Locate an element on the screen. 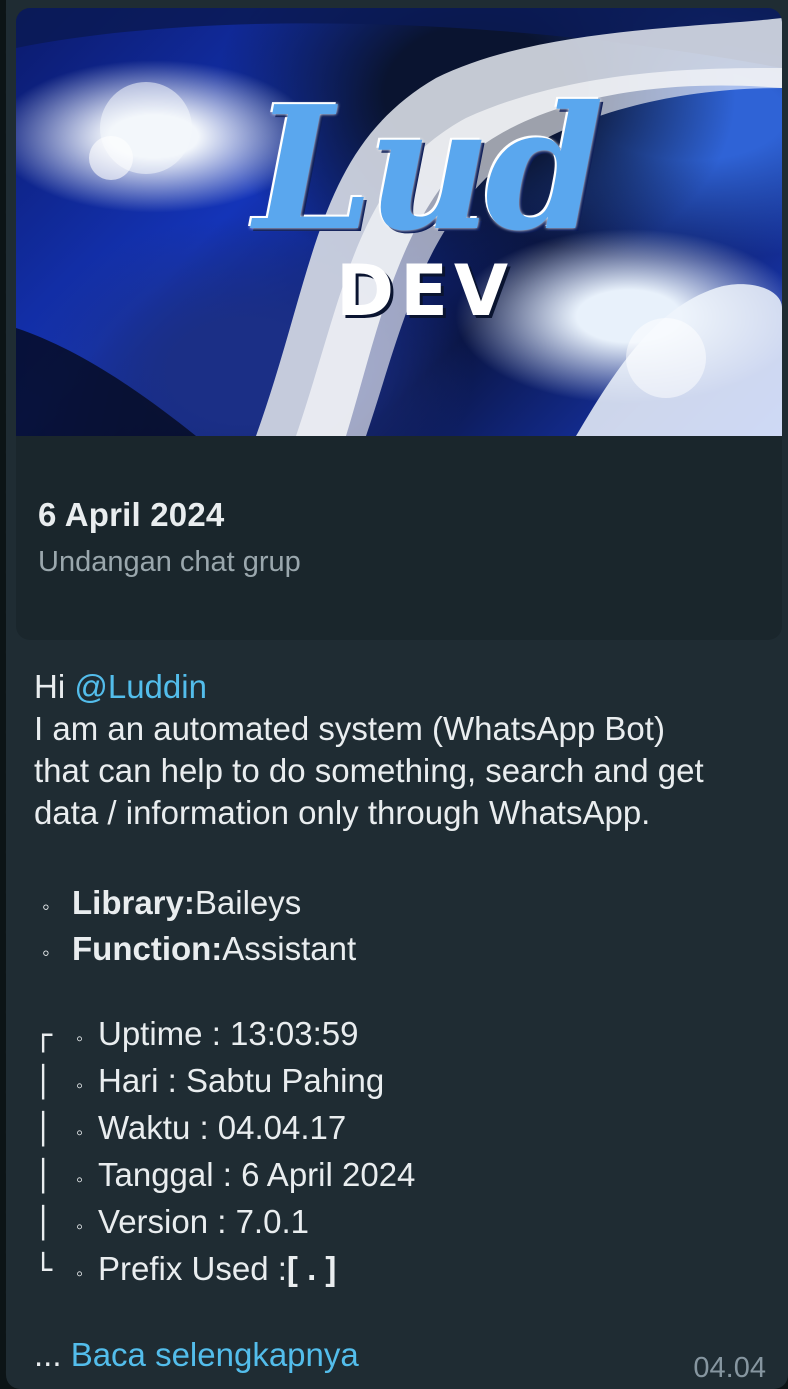 Image resolution: width=788 pixels, height=1389 pixels. greeting-line: Hi @Luddin is located at coordinates (404, 687).